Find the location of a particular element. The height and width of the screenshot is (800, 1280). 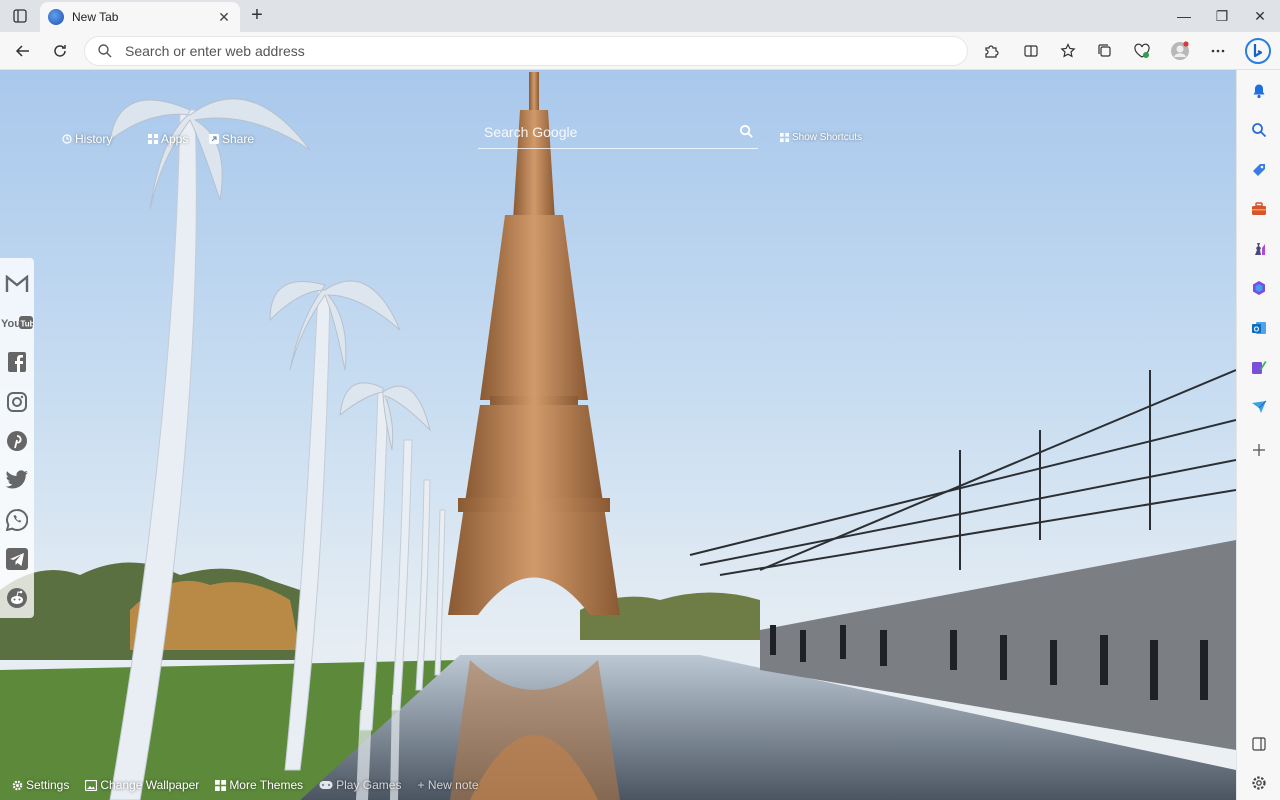

add-sidebar-app-button is located at coordinates (1259, 450).